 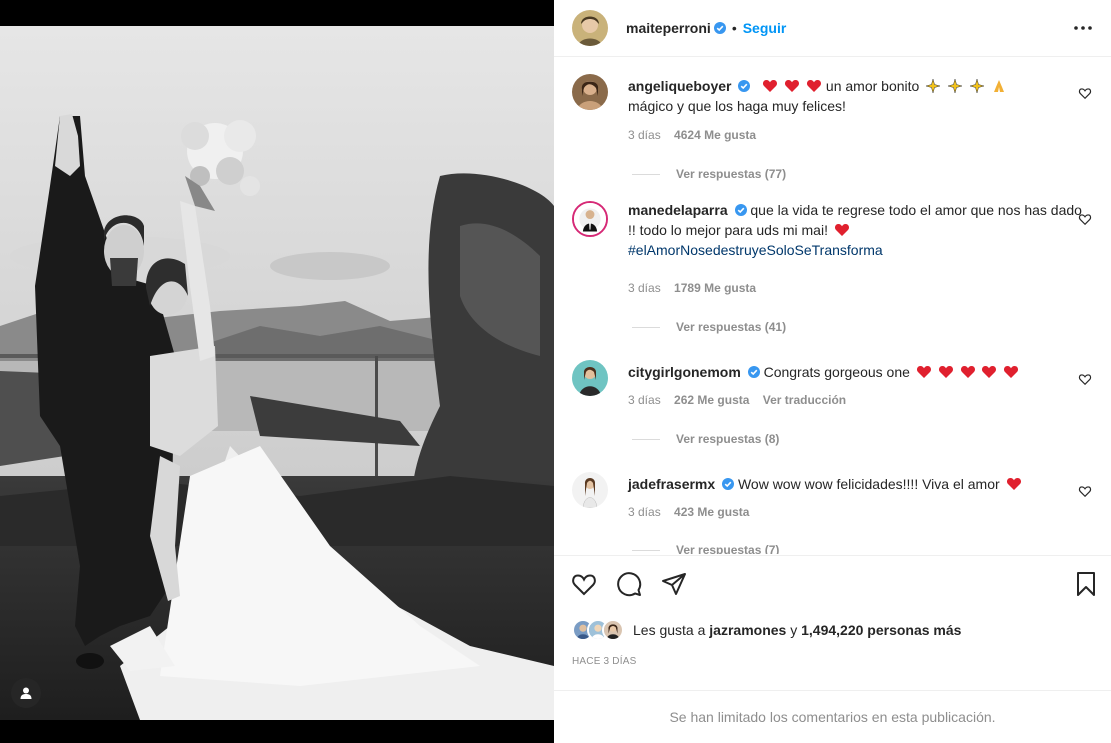 I want to click on comment-likes: 262 Me gusta, so click(x=711, y=400).